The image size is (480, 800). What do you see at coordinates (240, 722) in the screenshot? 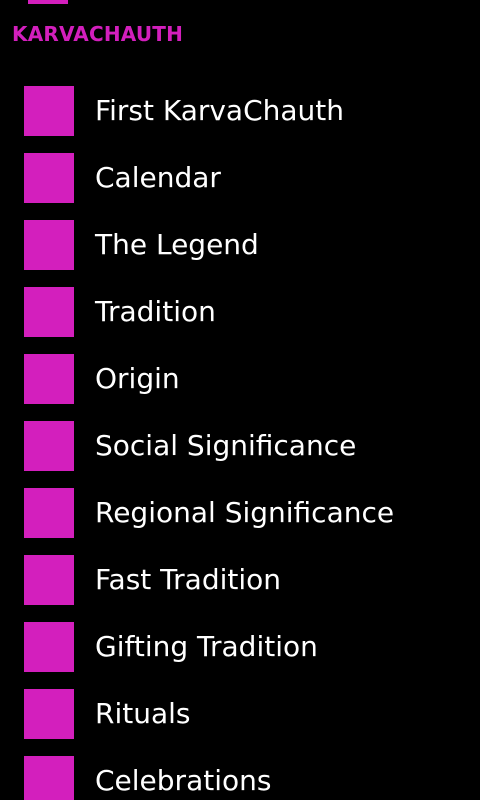
I see `menu-item-rituals: Rituals` at bounding box center [240, 722].